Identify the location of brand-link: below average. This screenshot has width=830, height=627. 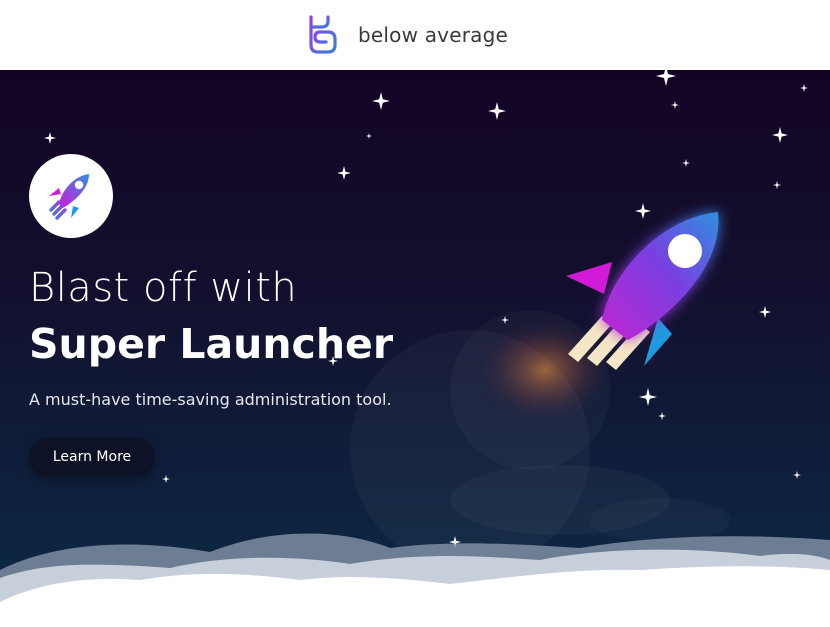
(407, 35).